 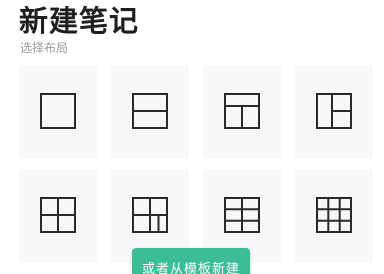 I want to click on layout-option-grid-2x2, so click(x=58, y=216).